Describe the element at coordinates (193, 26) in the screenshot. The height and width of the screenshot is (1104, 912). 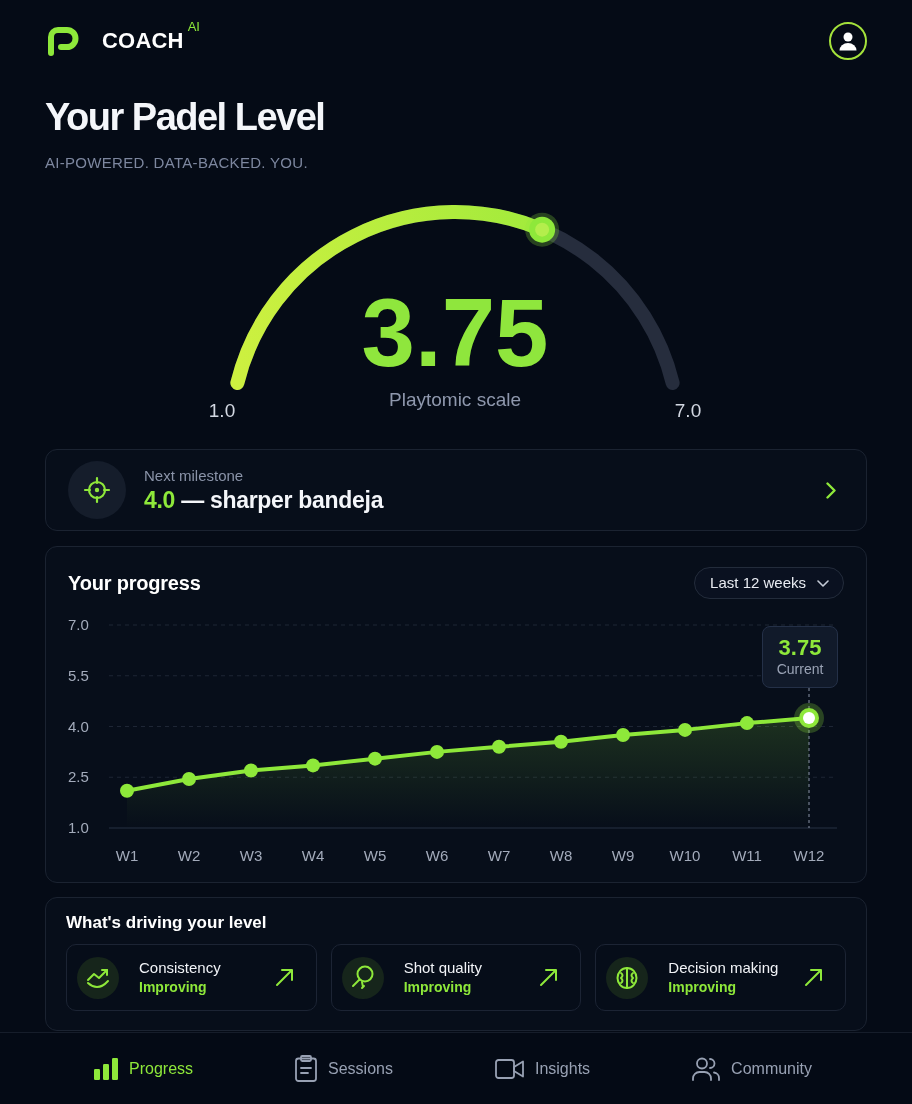
I see `brand-superscript: AI` at that location.